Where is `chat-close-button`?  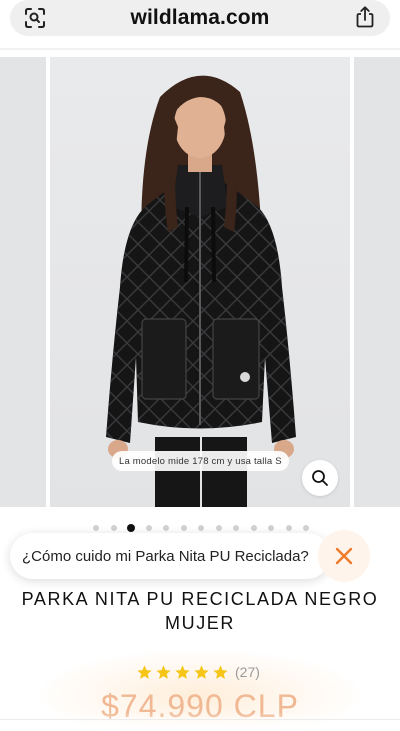 chat-close-button is located at coordinates (344, 556).